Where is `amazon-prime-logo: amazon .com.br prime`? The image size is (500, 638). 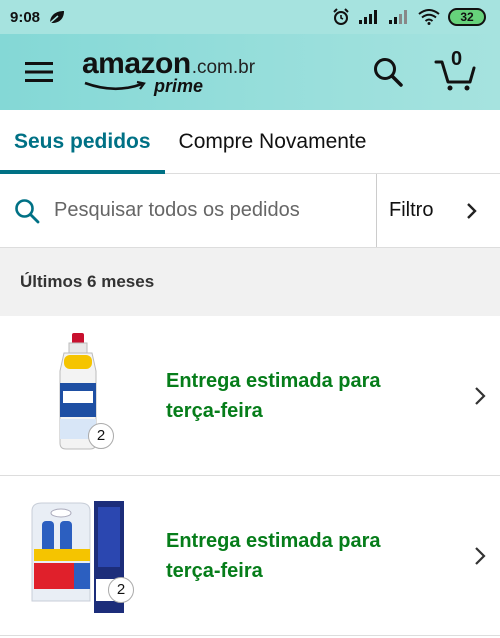 amazon-prime-logo: amazon .com.br prime is located at coordinates (168, 72).